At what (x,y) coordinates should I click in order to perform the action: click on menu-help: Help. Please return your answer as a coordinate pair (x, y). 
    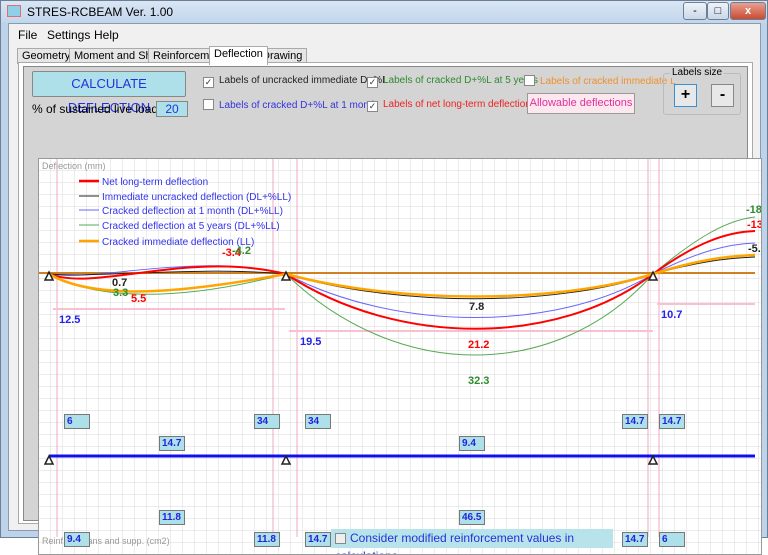
    Looking at the image, I should click on (106, 35).